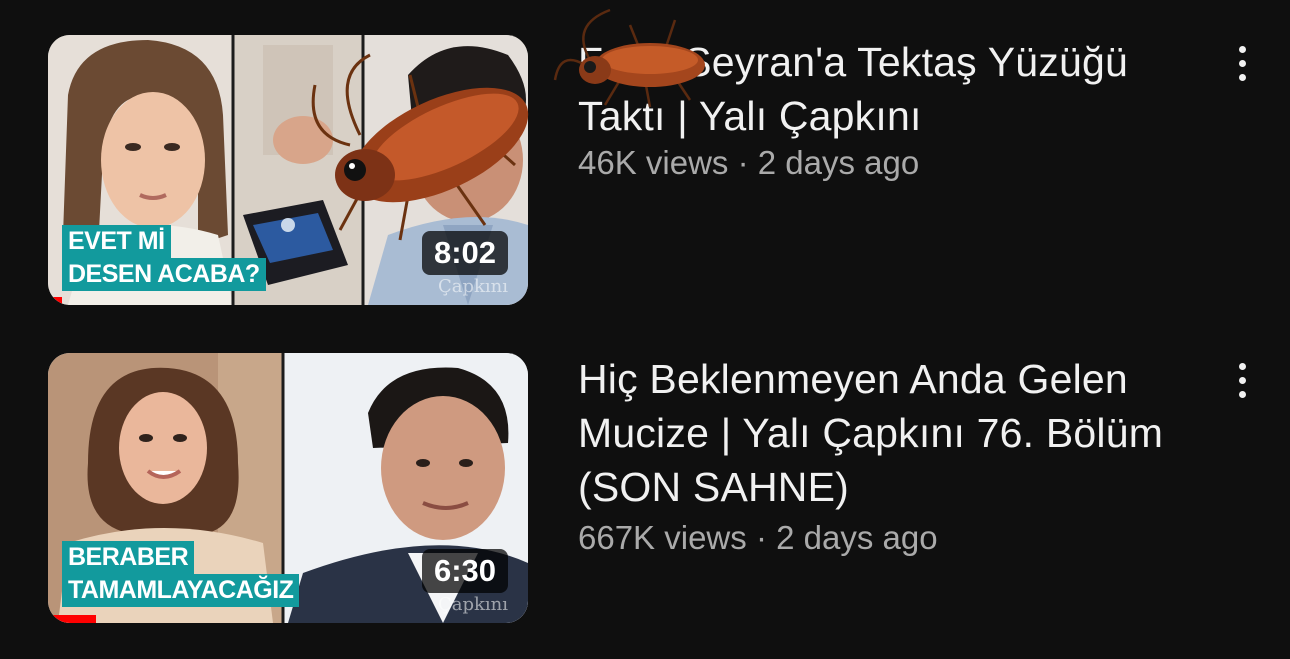 The width and height of the screenshot is (1290, 659). What do you see at coordinates (164, 274) in the screenshot?
I see `caption-line: DESEN ACABA?` at bounding box center [164, 274].